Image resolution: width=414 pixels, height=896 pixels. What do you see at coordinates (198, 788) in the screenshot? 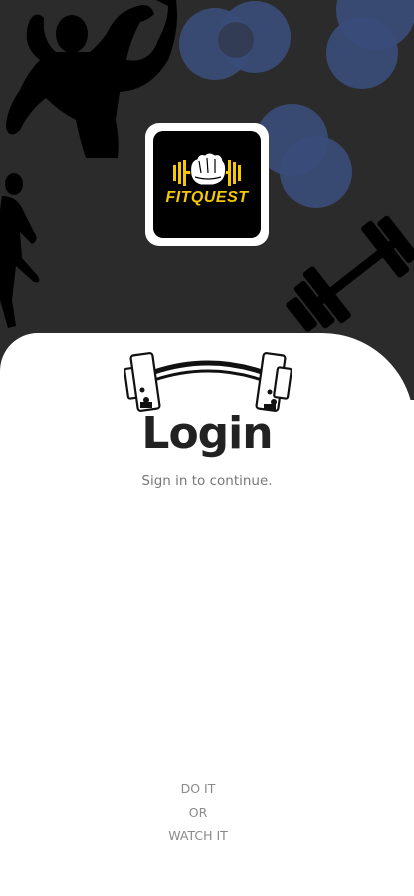
I see `motto-line-1: DO IT` at bounding box center [198, 788].